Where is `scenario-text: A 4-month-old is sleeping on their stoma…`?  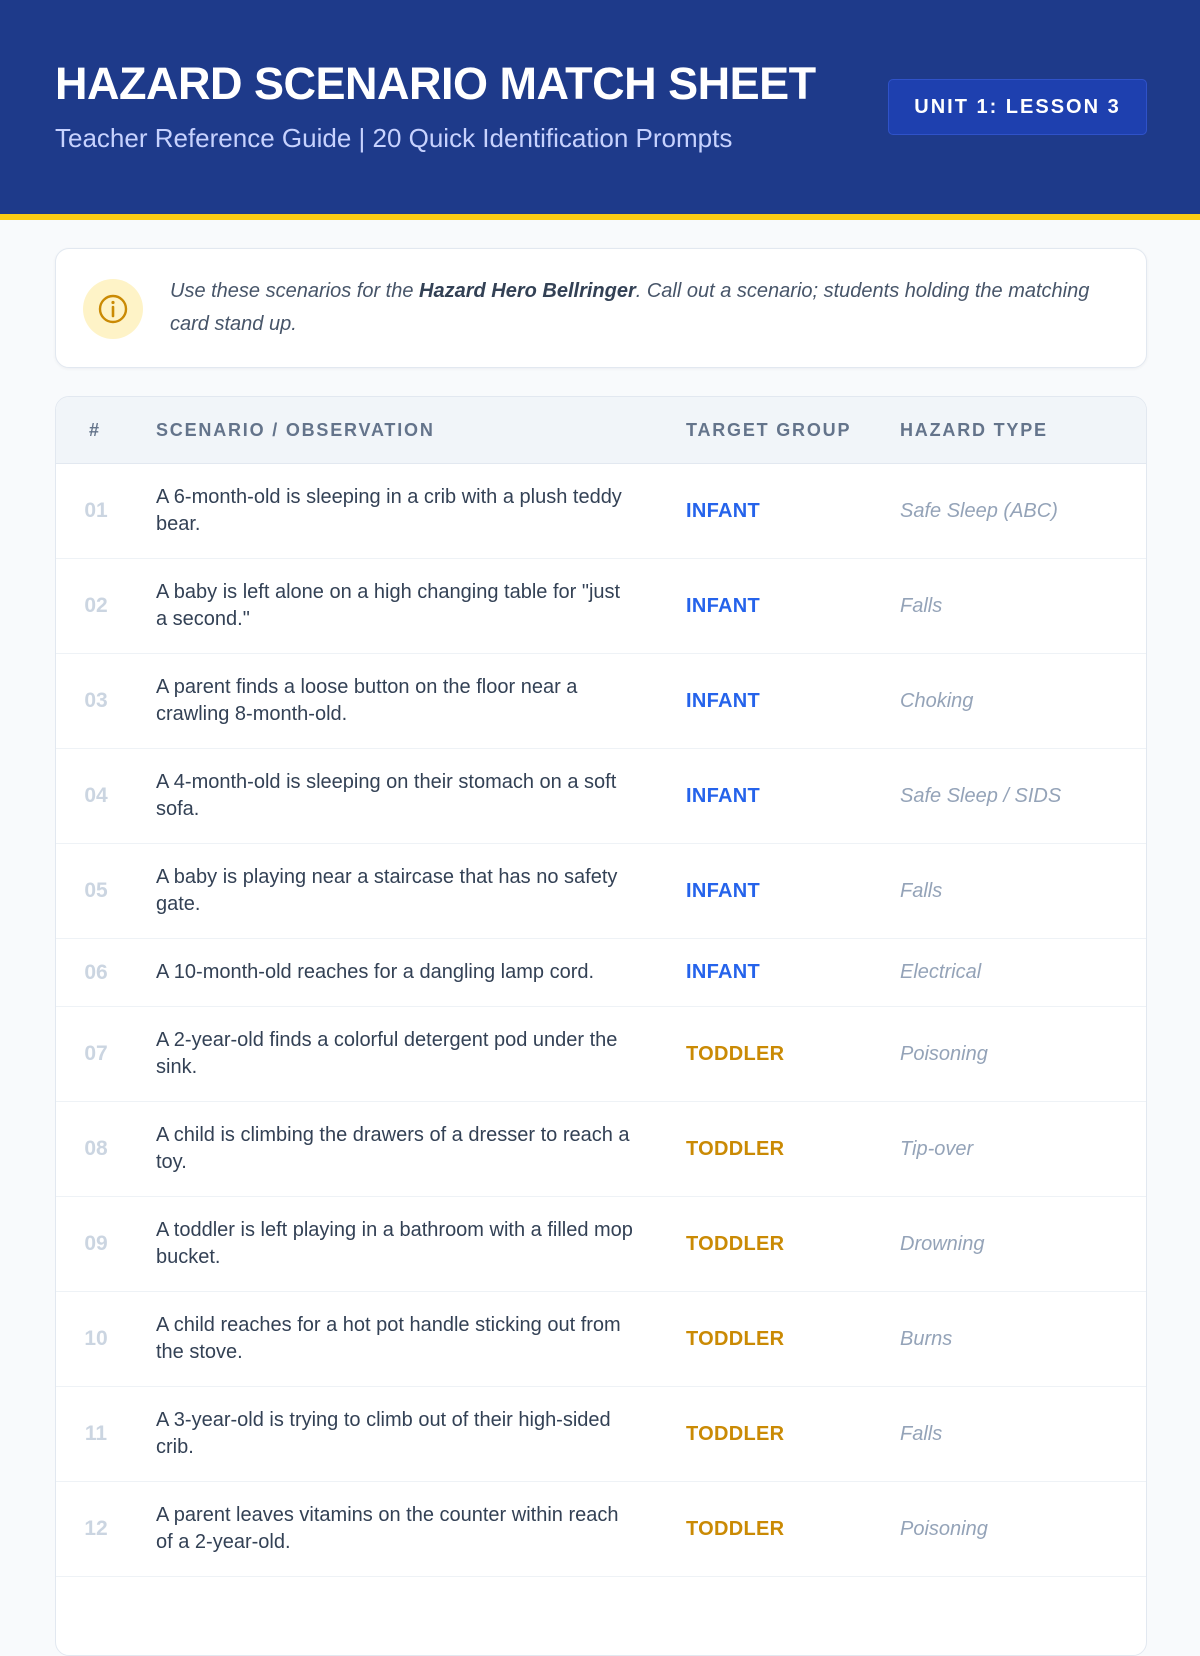 scenario-text: A 4-month-old is sleeping on their stoma… is located at coordinates (386, 795).